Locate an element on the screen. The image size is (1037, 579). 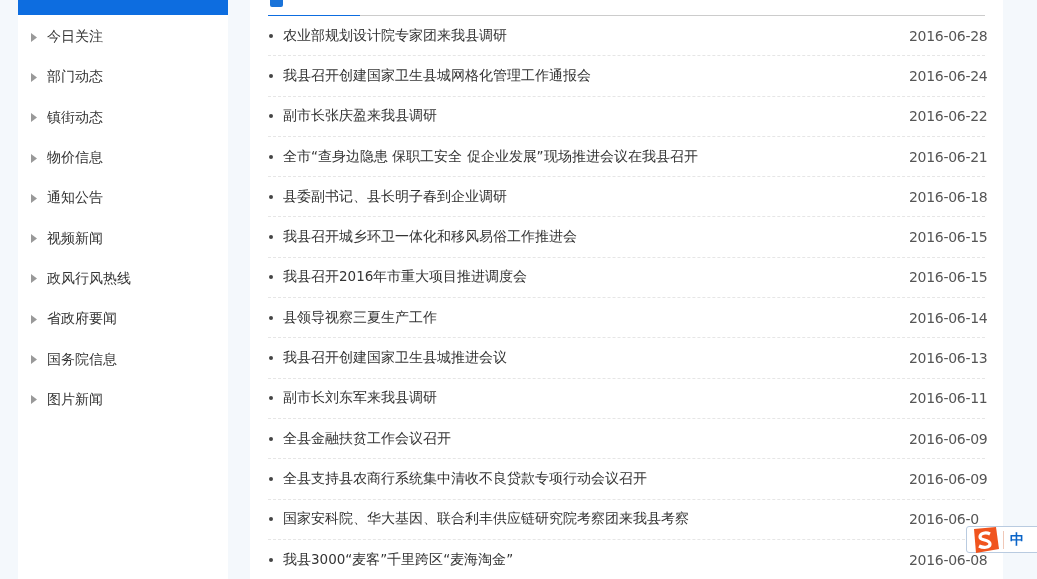
section-icon is located at coordinates (276, 3).